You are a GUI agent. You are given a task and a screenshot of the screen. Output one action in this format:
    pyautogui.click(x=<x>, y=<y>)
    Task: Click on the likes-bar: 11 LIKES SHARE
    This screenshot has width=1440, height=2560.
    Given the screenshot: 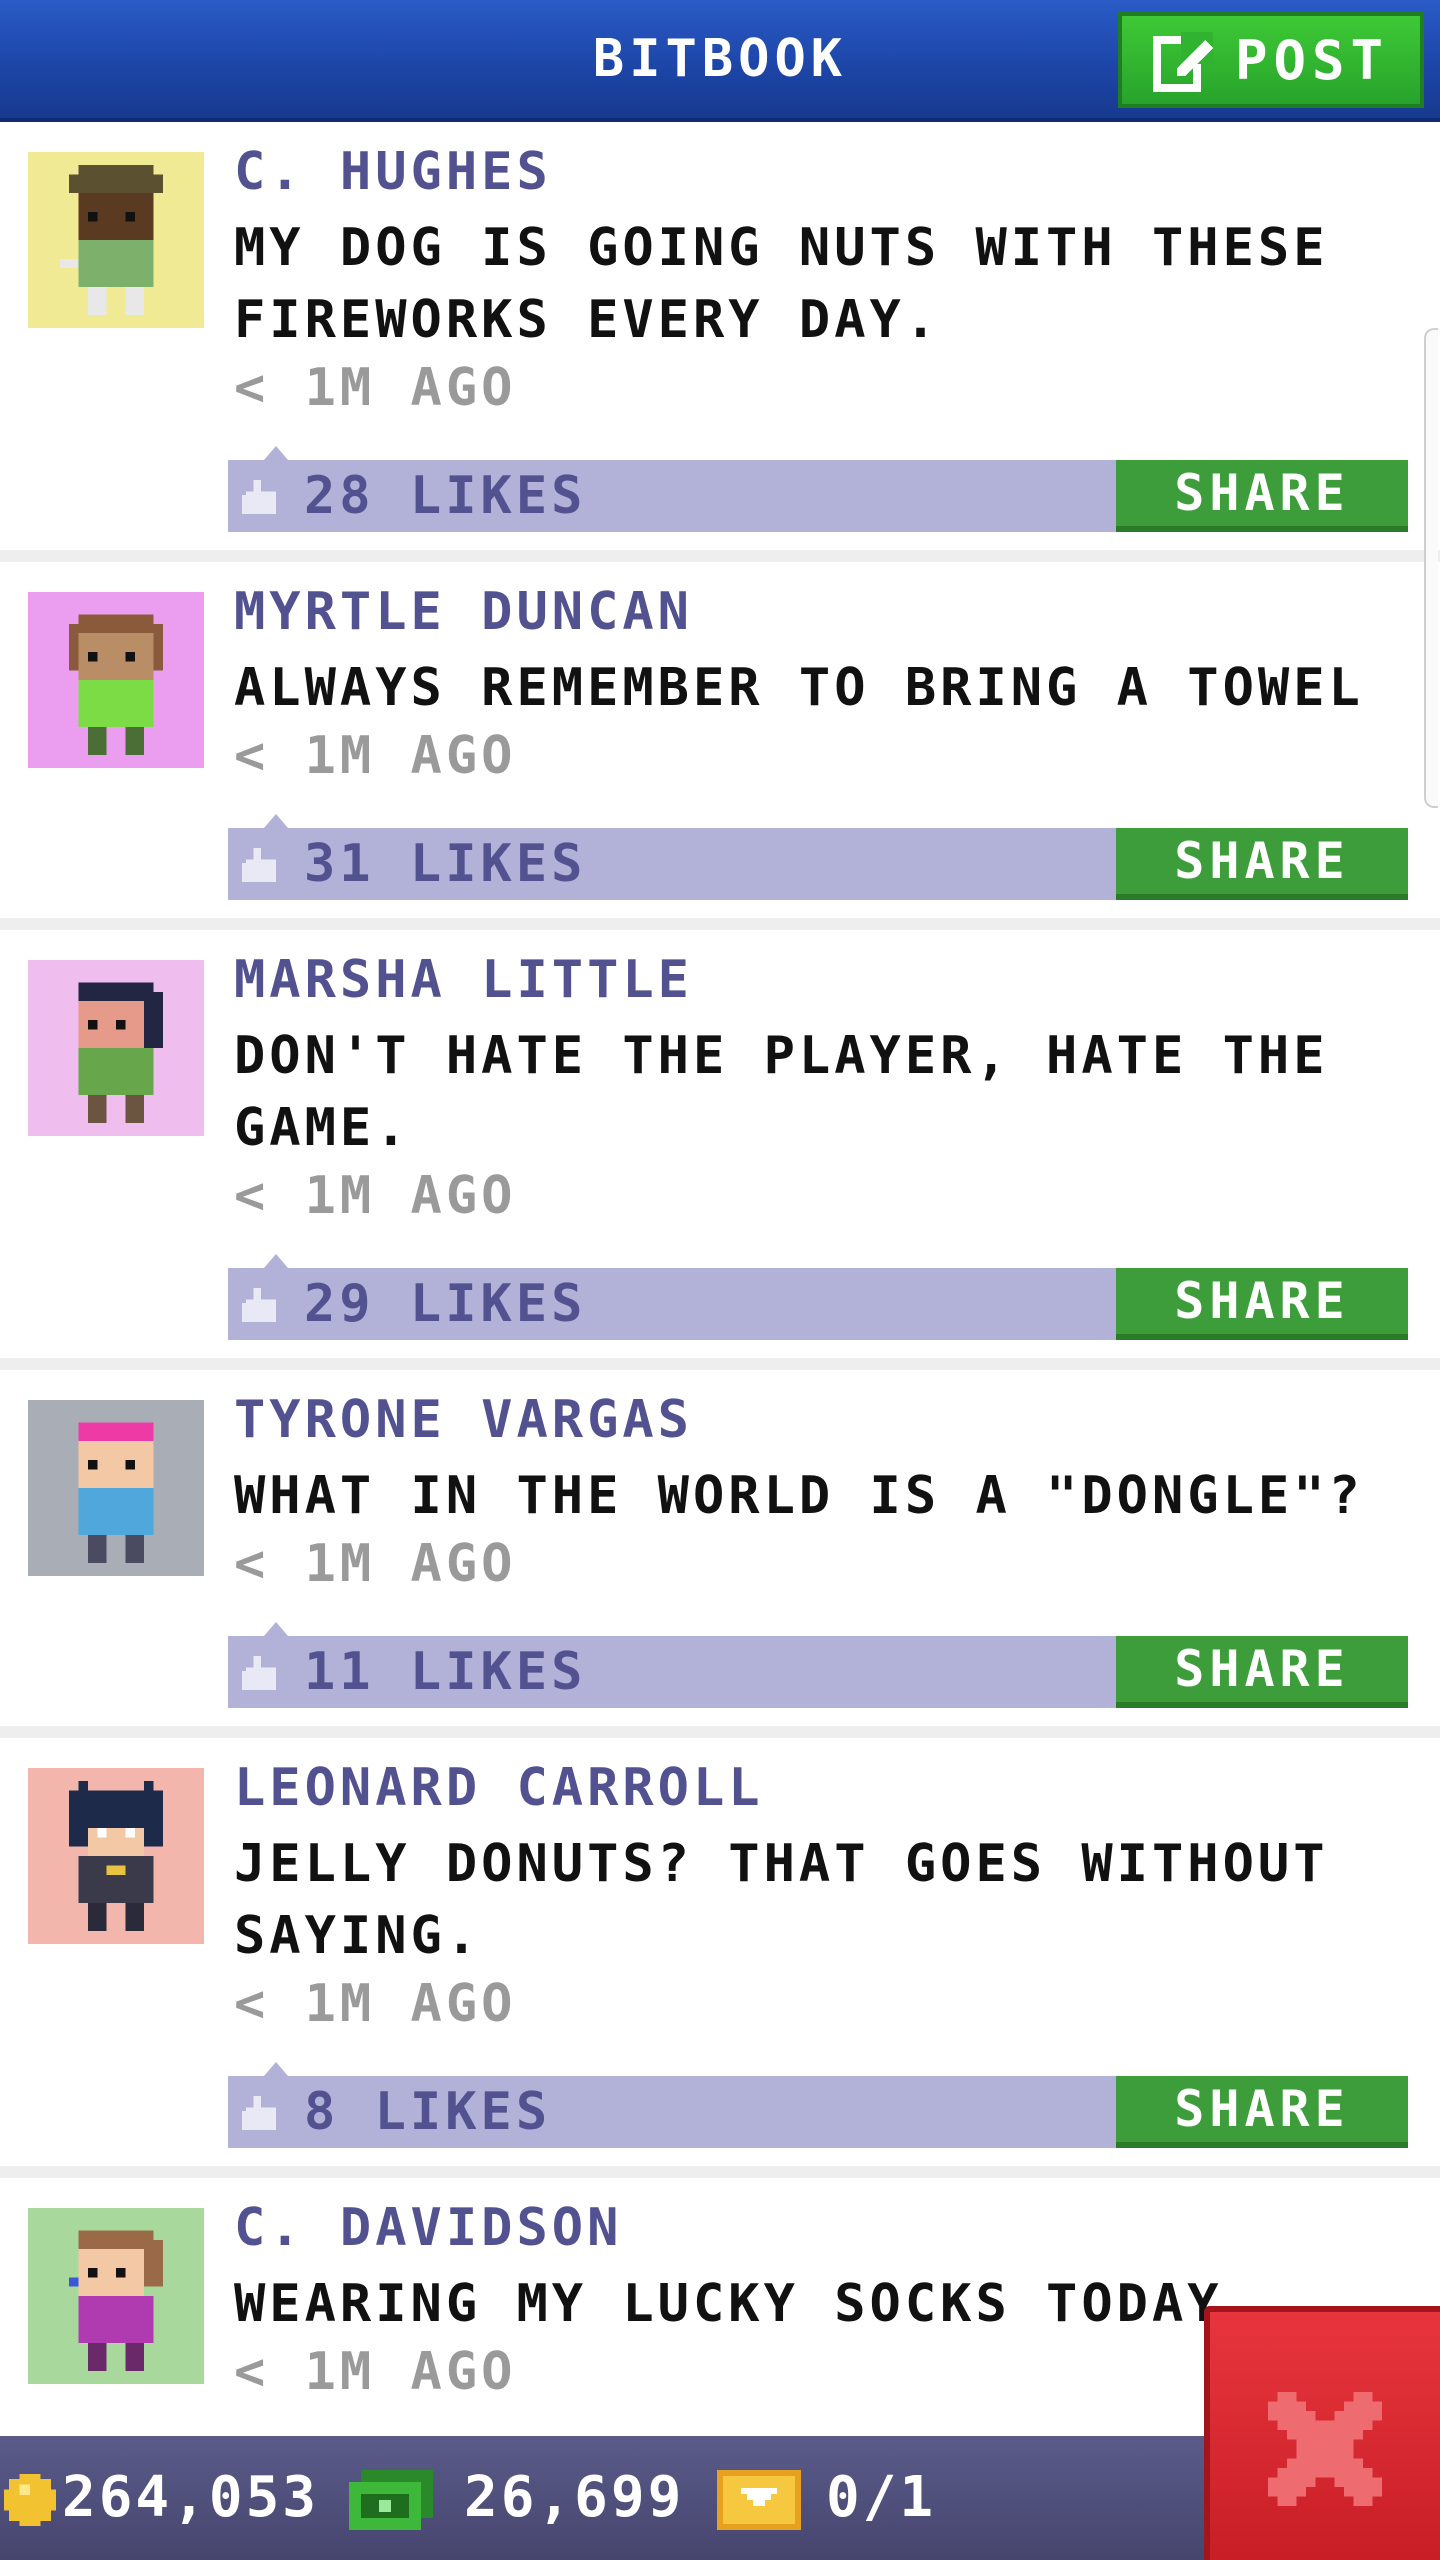 What is the action you would take?
    pyautogui.click(x=818, y=1665)
    